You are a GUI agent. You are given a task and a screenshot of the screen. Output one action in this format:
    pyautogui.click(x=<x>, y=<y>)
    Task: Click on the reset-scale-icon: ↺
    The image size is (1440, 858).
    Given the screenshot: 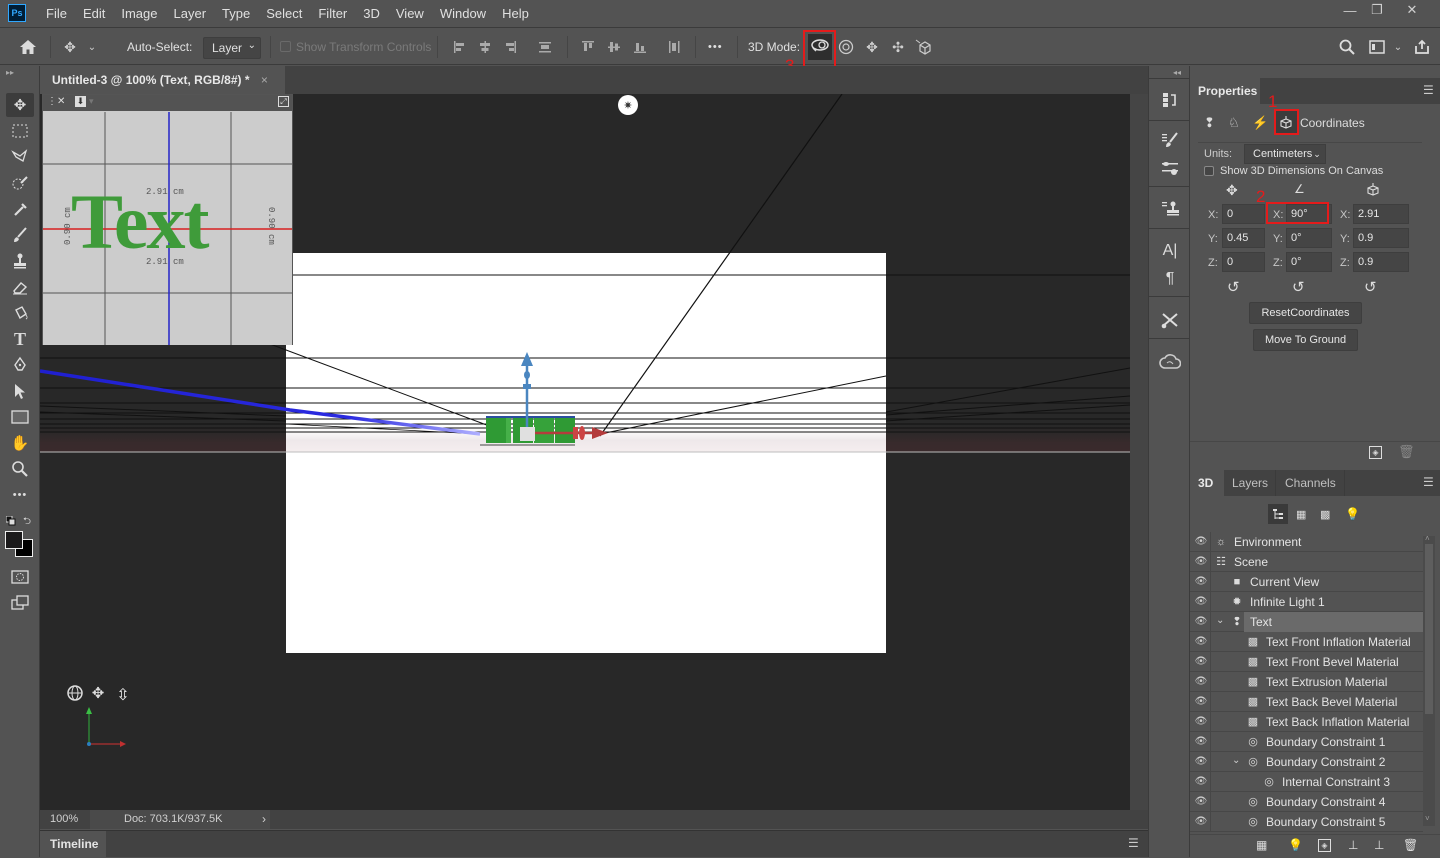 What is the action you would take?
    pyautogui.click(x=1370, y=287)
    